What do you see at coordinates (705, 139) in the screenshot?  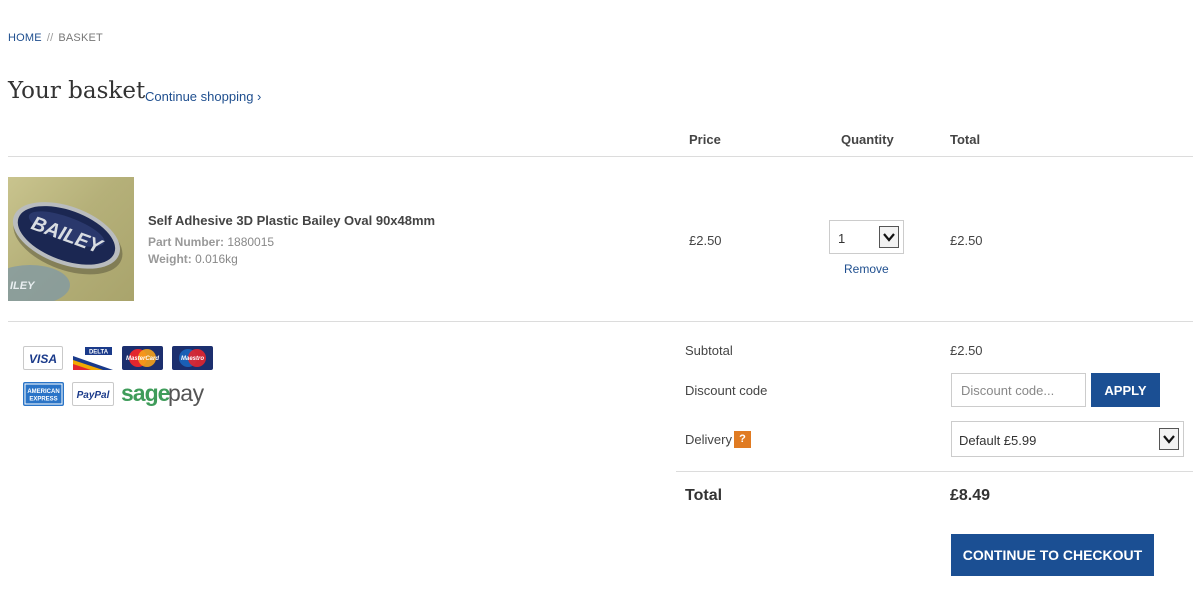 I see `price-column-header: Price` at bounding box center [705, 139].